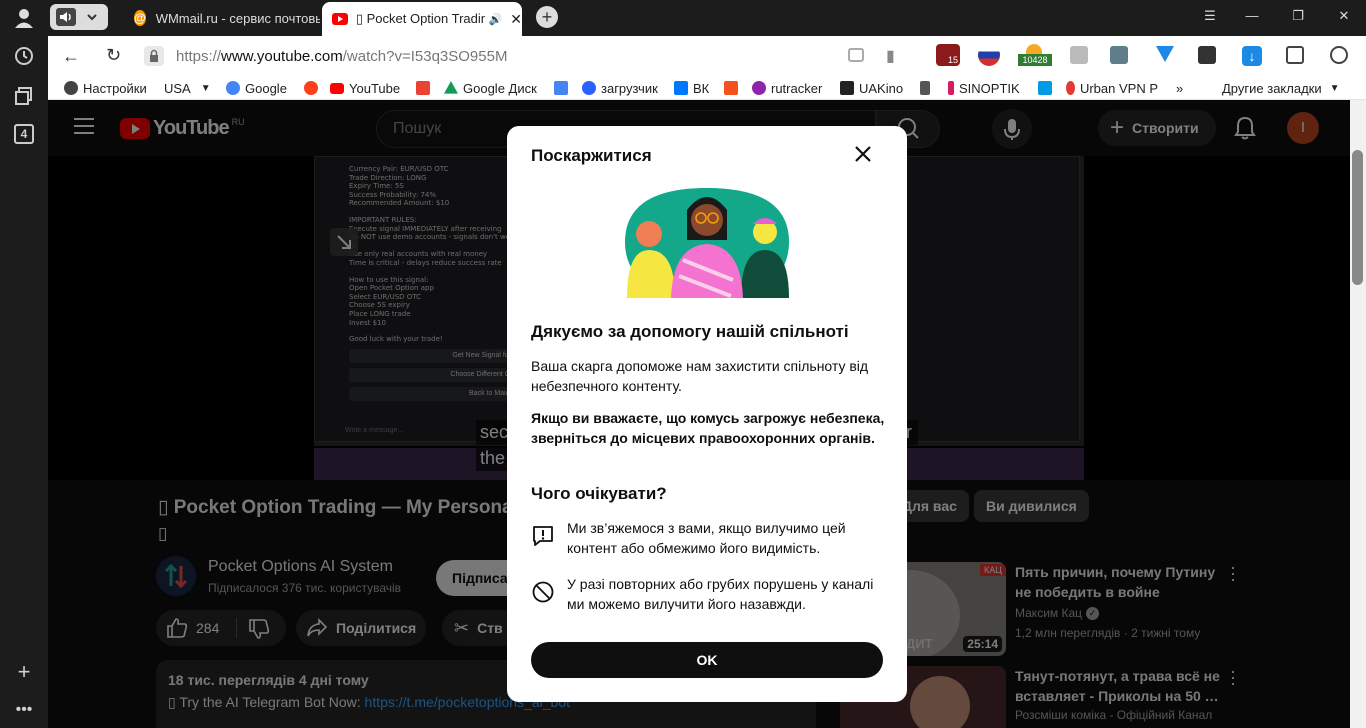 The height and width of the screenshot is (728, 1366). What do you see at coordinates (871, 88) in the screenshot?
I see `bookmark-uakino: UAKino` at bounding box center [871, 88].